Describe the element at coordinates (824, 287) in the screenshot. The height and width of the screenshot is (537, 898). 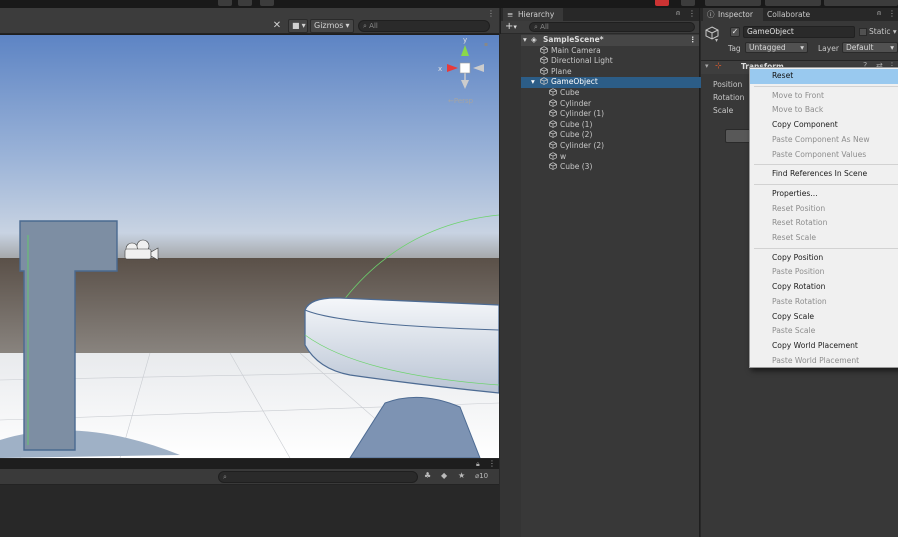
I see `menu-item-copy-rotation: Copy Rotation` at that location.